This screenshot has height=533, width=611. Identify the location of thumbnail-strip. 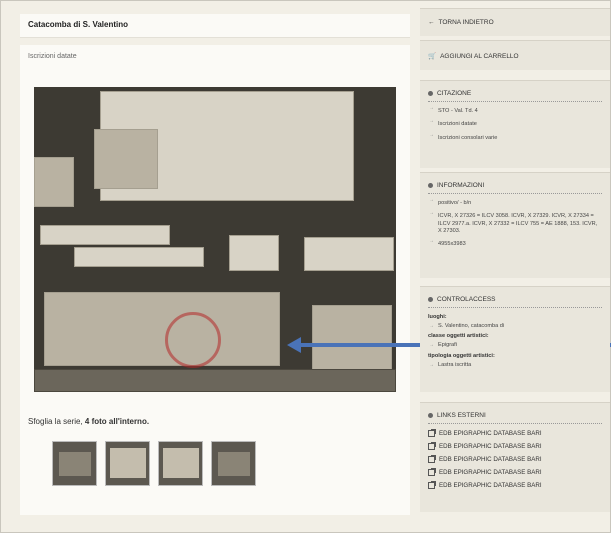
(154, 463).